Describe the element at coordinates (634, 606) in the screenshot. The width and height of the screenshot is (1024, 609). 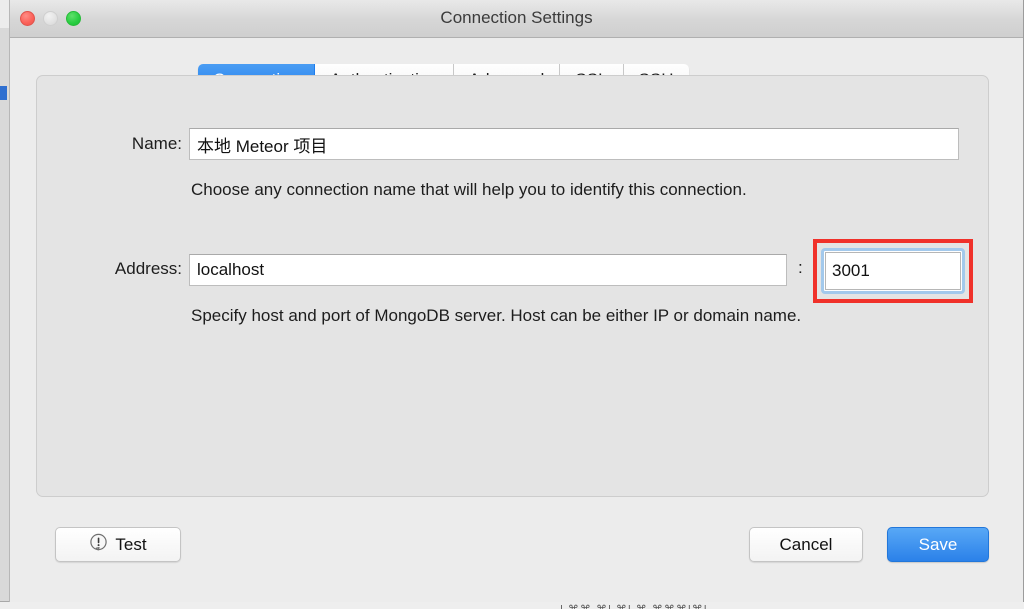
I see `background-bottom-text: | ⌘⌘ ⌘| ⌘| ⌘ ⌘⌘⌘|⌘|` at that location.